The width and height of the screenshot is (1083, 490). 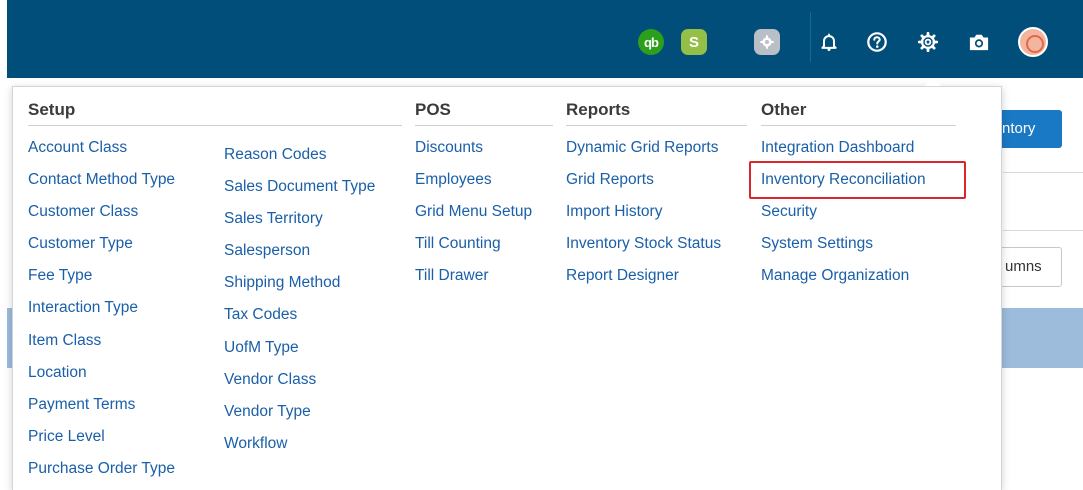 I want to click on menu-link-grid-menu-setup: Grid Menu Setup, so click(x=473, y=212).